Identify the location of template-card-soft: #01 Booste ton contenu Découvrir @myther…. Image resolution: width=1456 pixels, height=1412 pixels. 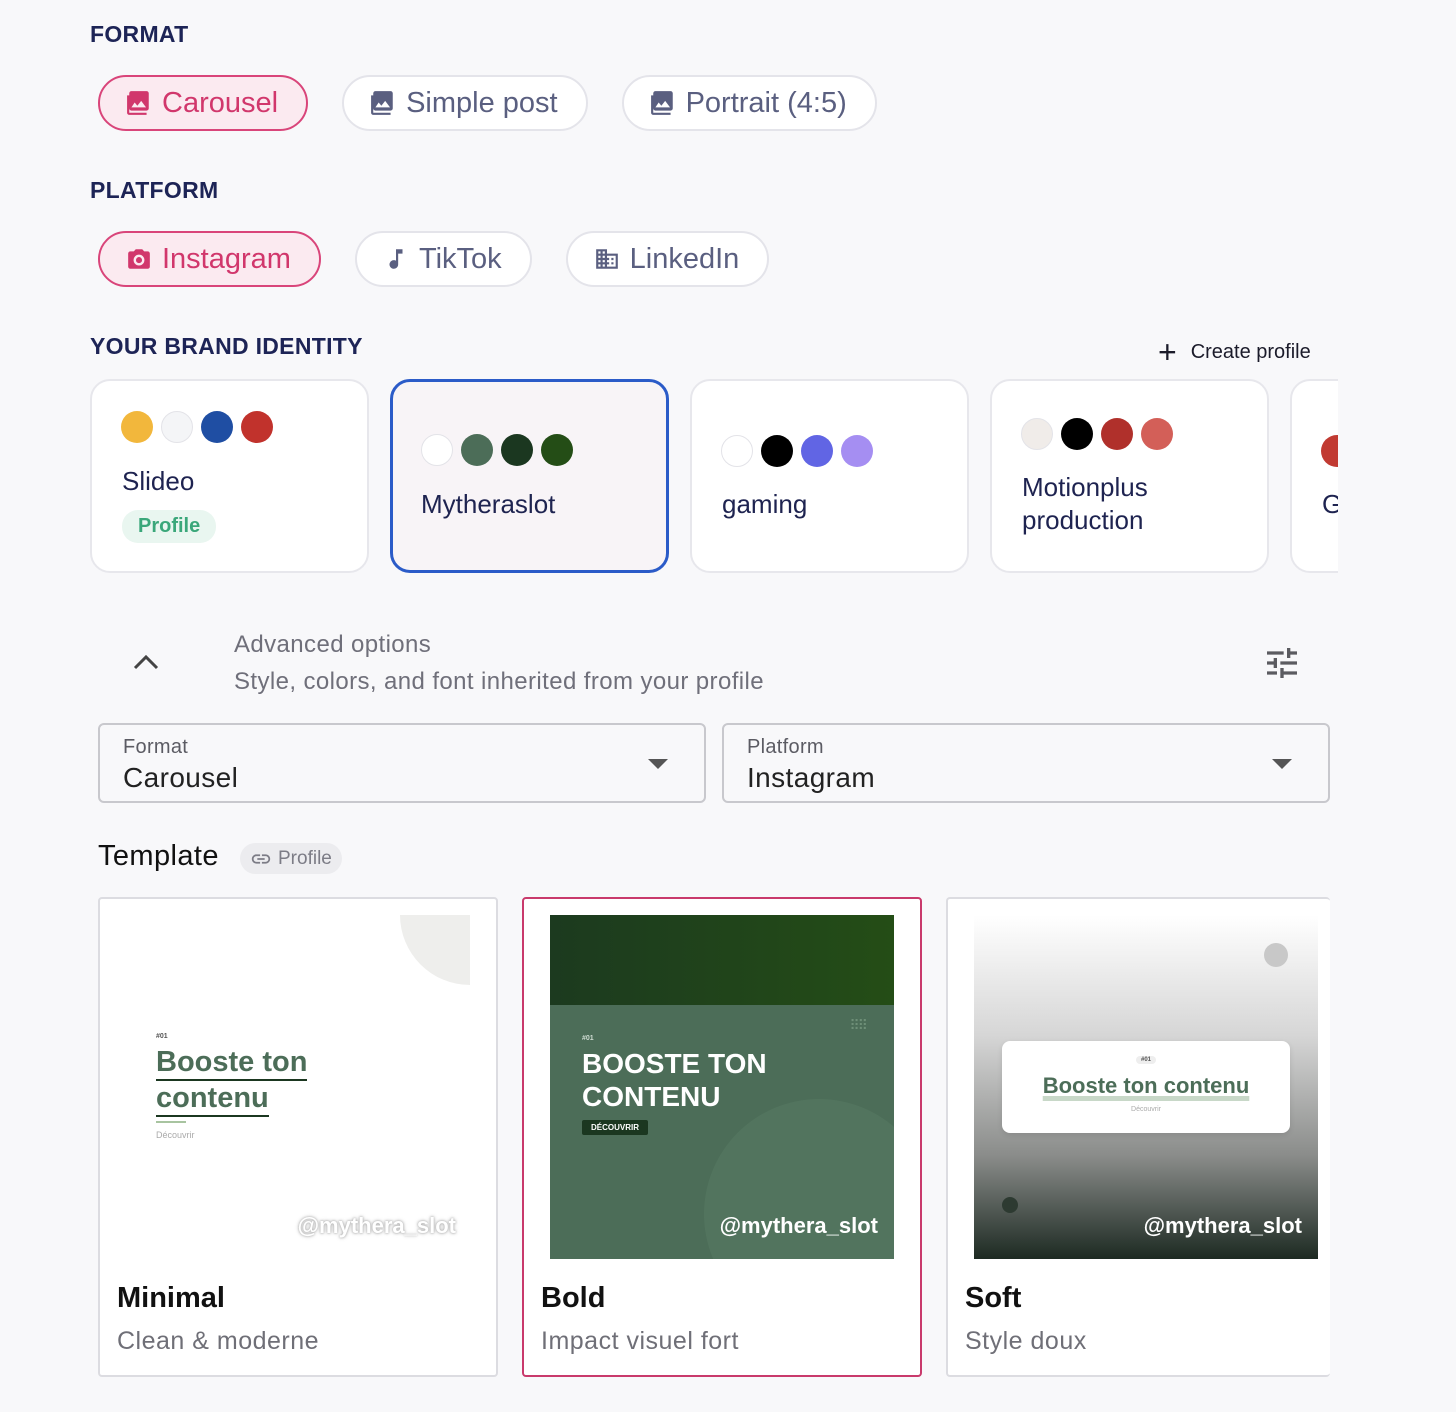
(1138, 1137).